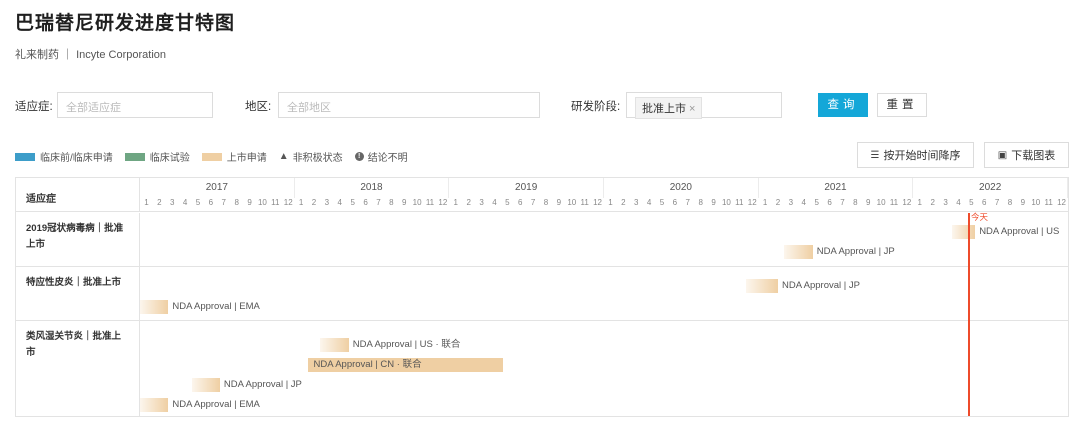  Describe the element at coordinates (406, 344) in the screenshot. I see `gantt-bar-label: NDA Approval | US · 联合` at that location.